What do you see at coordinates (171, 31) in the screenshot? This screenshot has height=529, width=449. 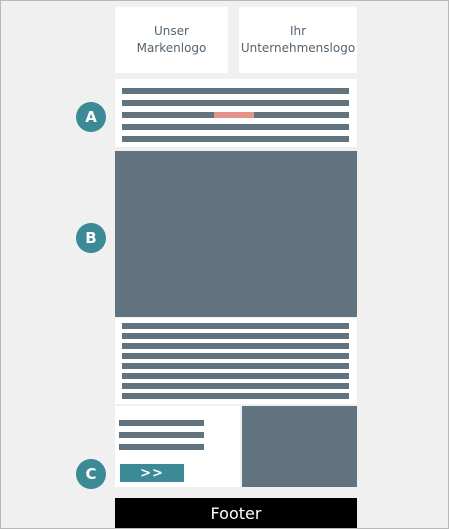 I see `brand-logo-line1: Unser` at bounding box center [171, 31].